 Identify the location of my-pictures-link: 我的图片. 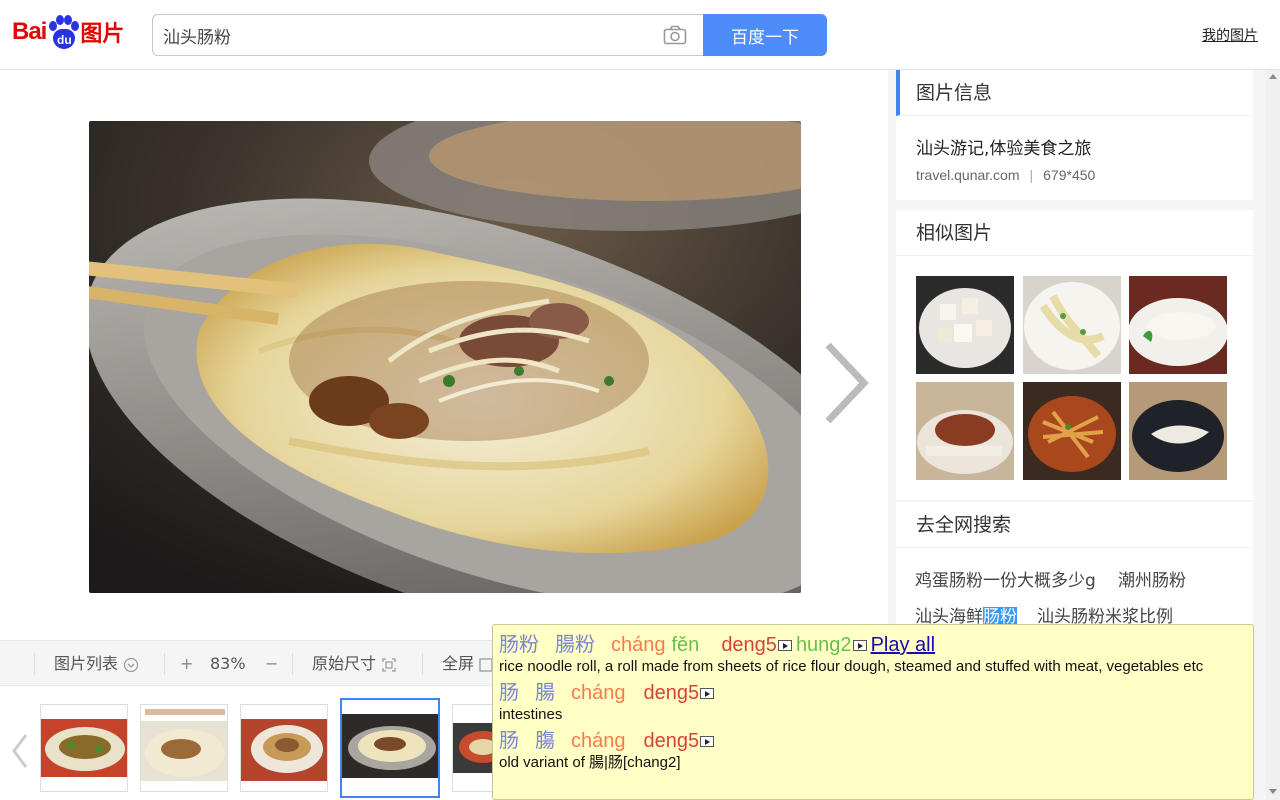
(1230, 35).